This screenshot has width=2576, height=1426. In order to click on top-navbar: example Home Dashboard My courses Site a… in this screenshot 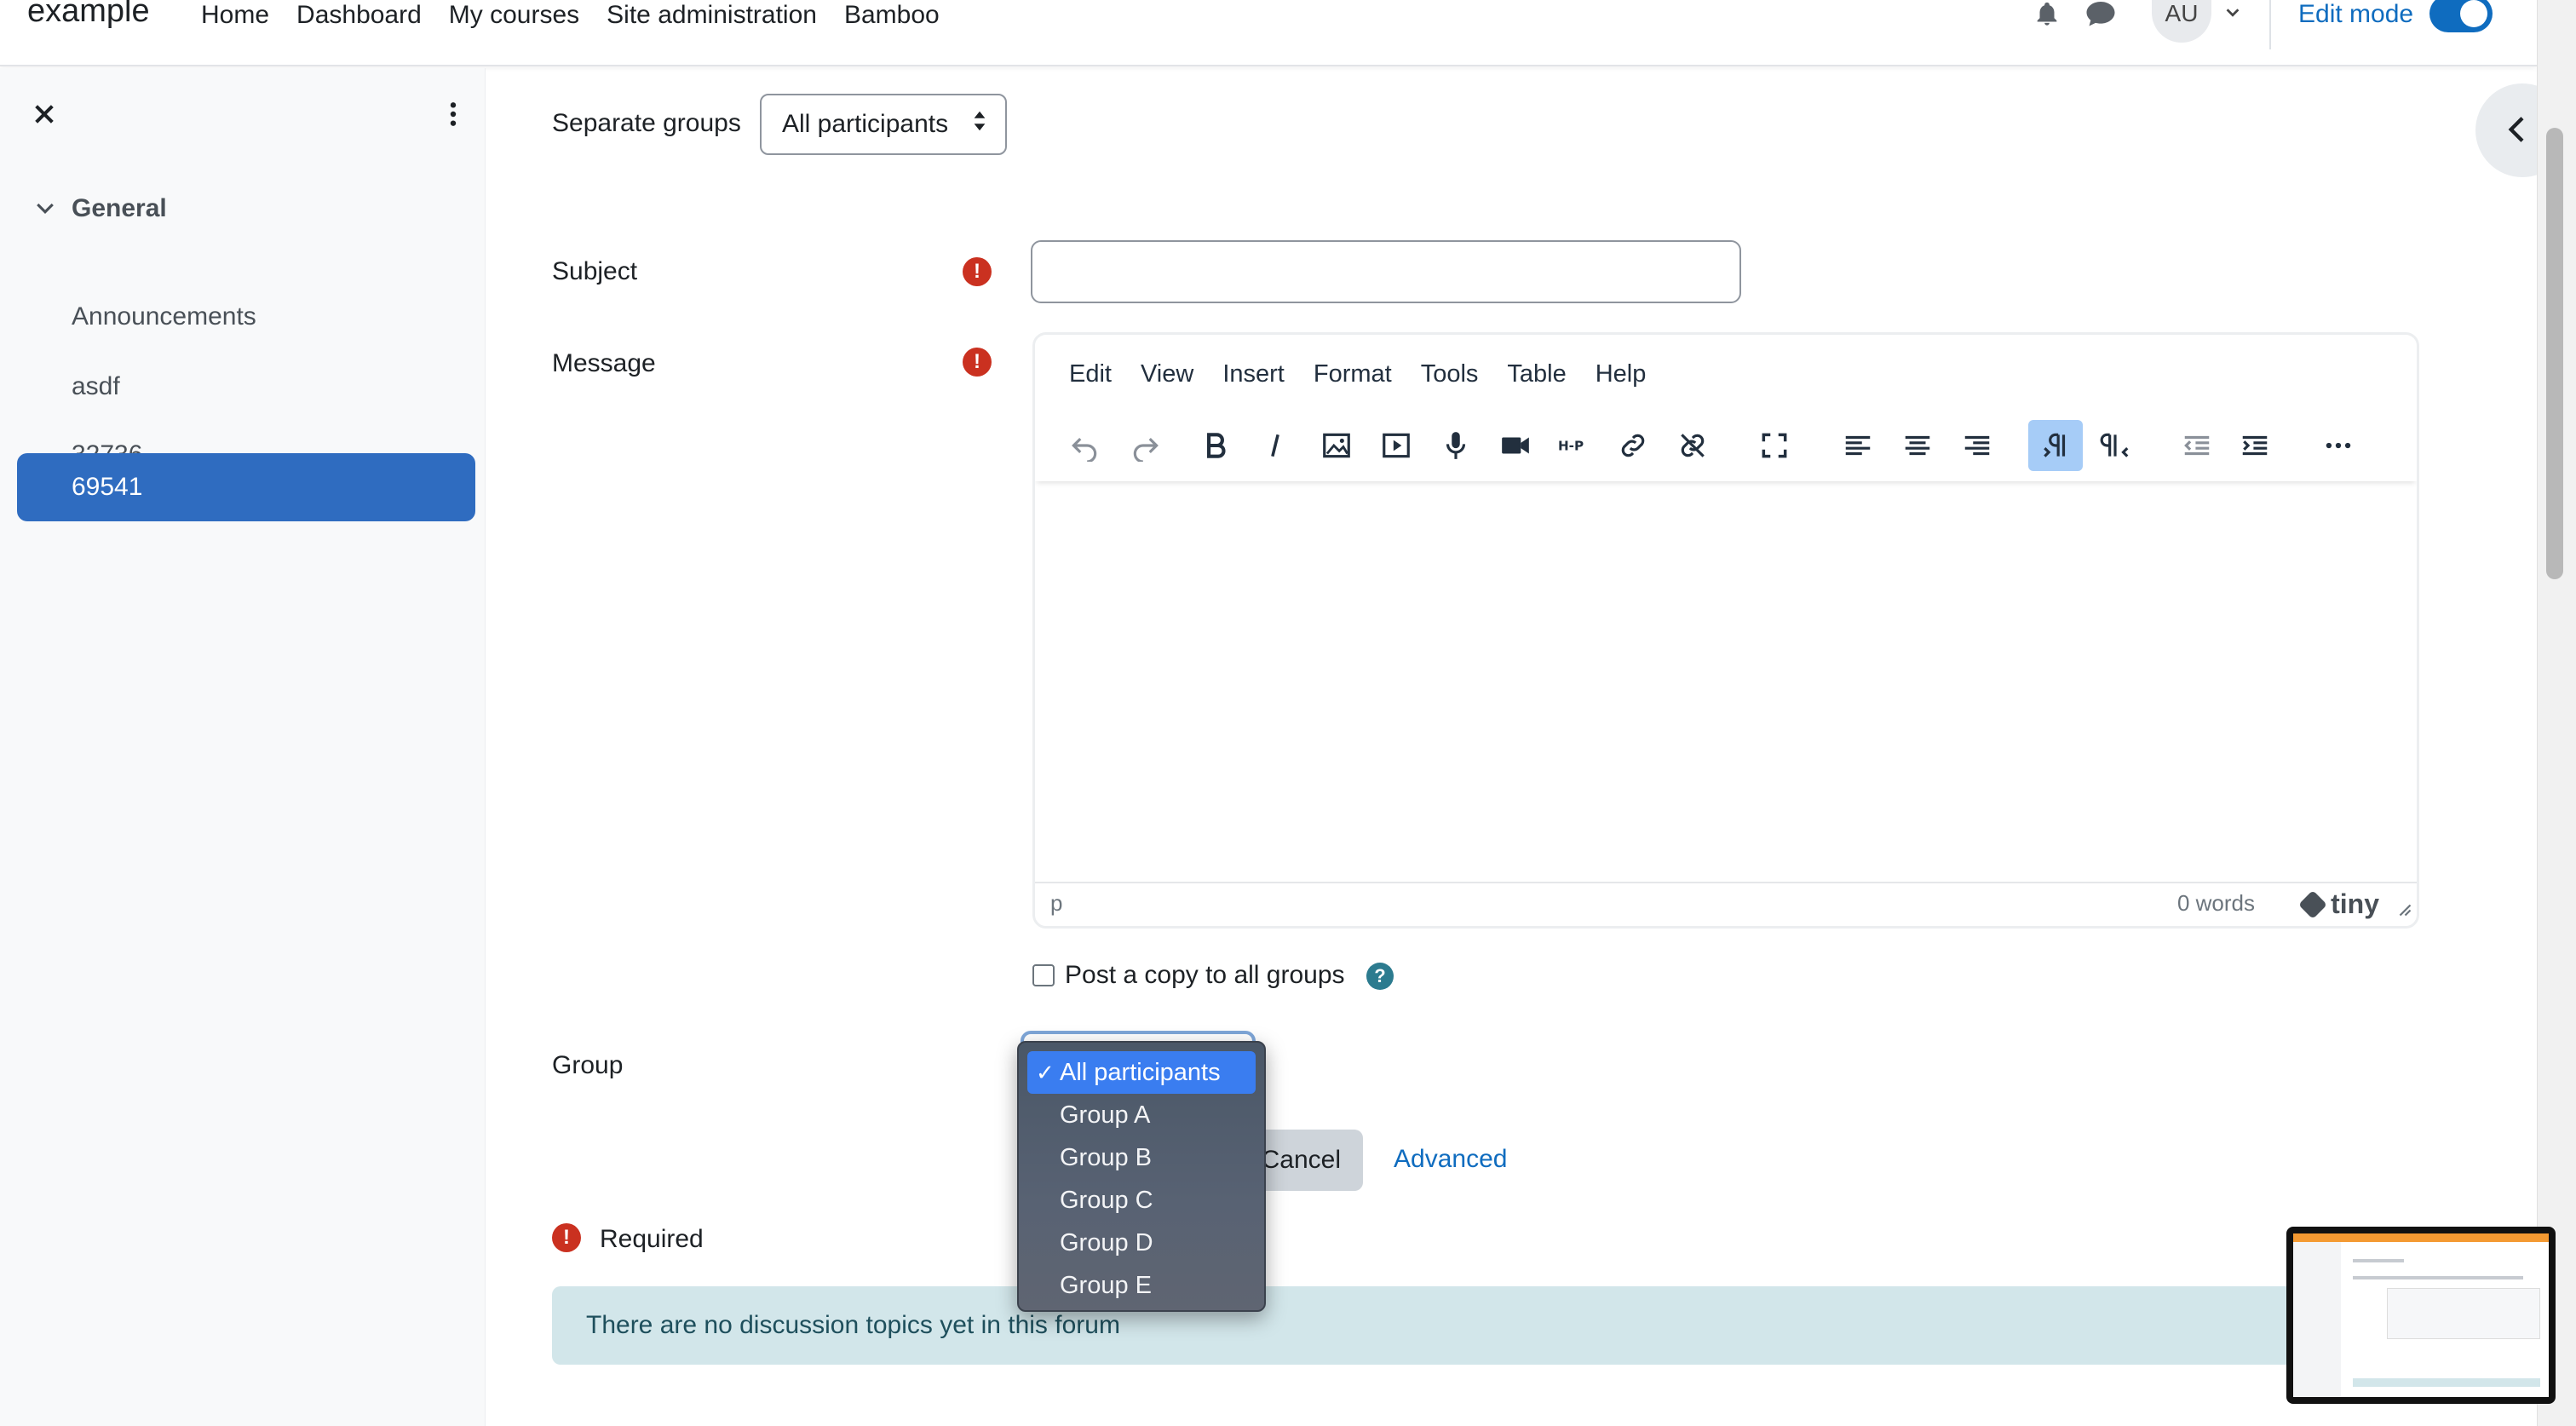, I will do `click(1268, 33)`.